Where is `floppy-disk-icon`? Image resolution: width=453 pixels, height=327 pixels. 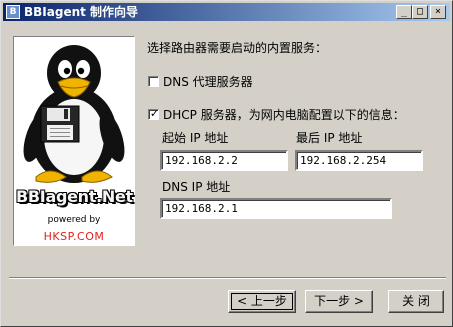
floppy-disk-icon is located at coordinates (60, 124).